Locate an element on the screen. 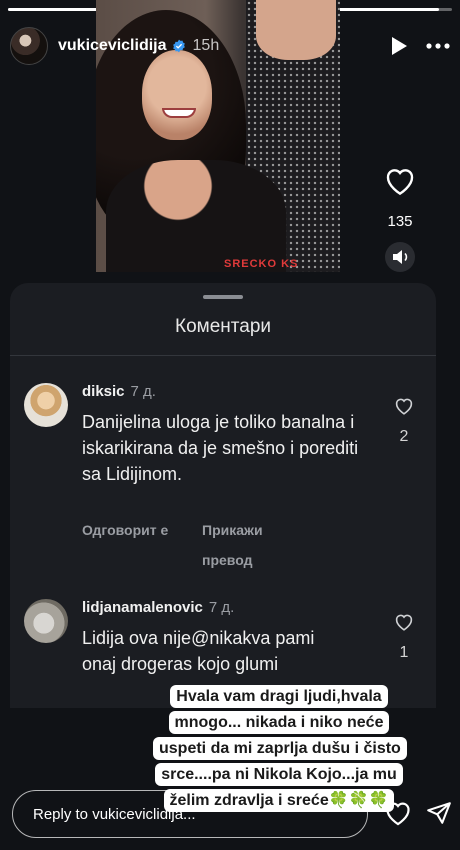 The image size is (460, 850). verified-badge-icon is located at coordinates (178, 46).